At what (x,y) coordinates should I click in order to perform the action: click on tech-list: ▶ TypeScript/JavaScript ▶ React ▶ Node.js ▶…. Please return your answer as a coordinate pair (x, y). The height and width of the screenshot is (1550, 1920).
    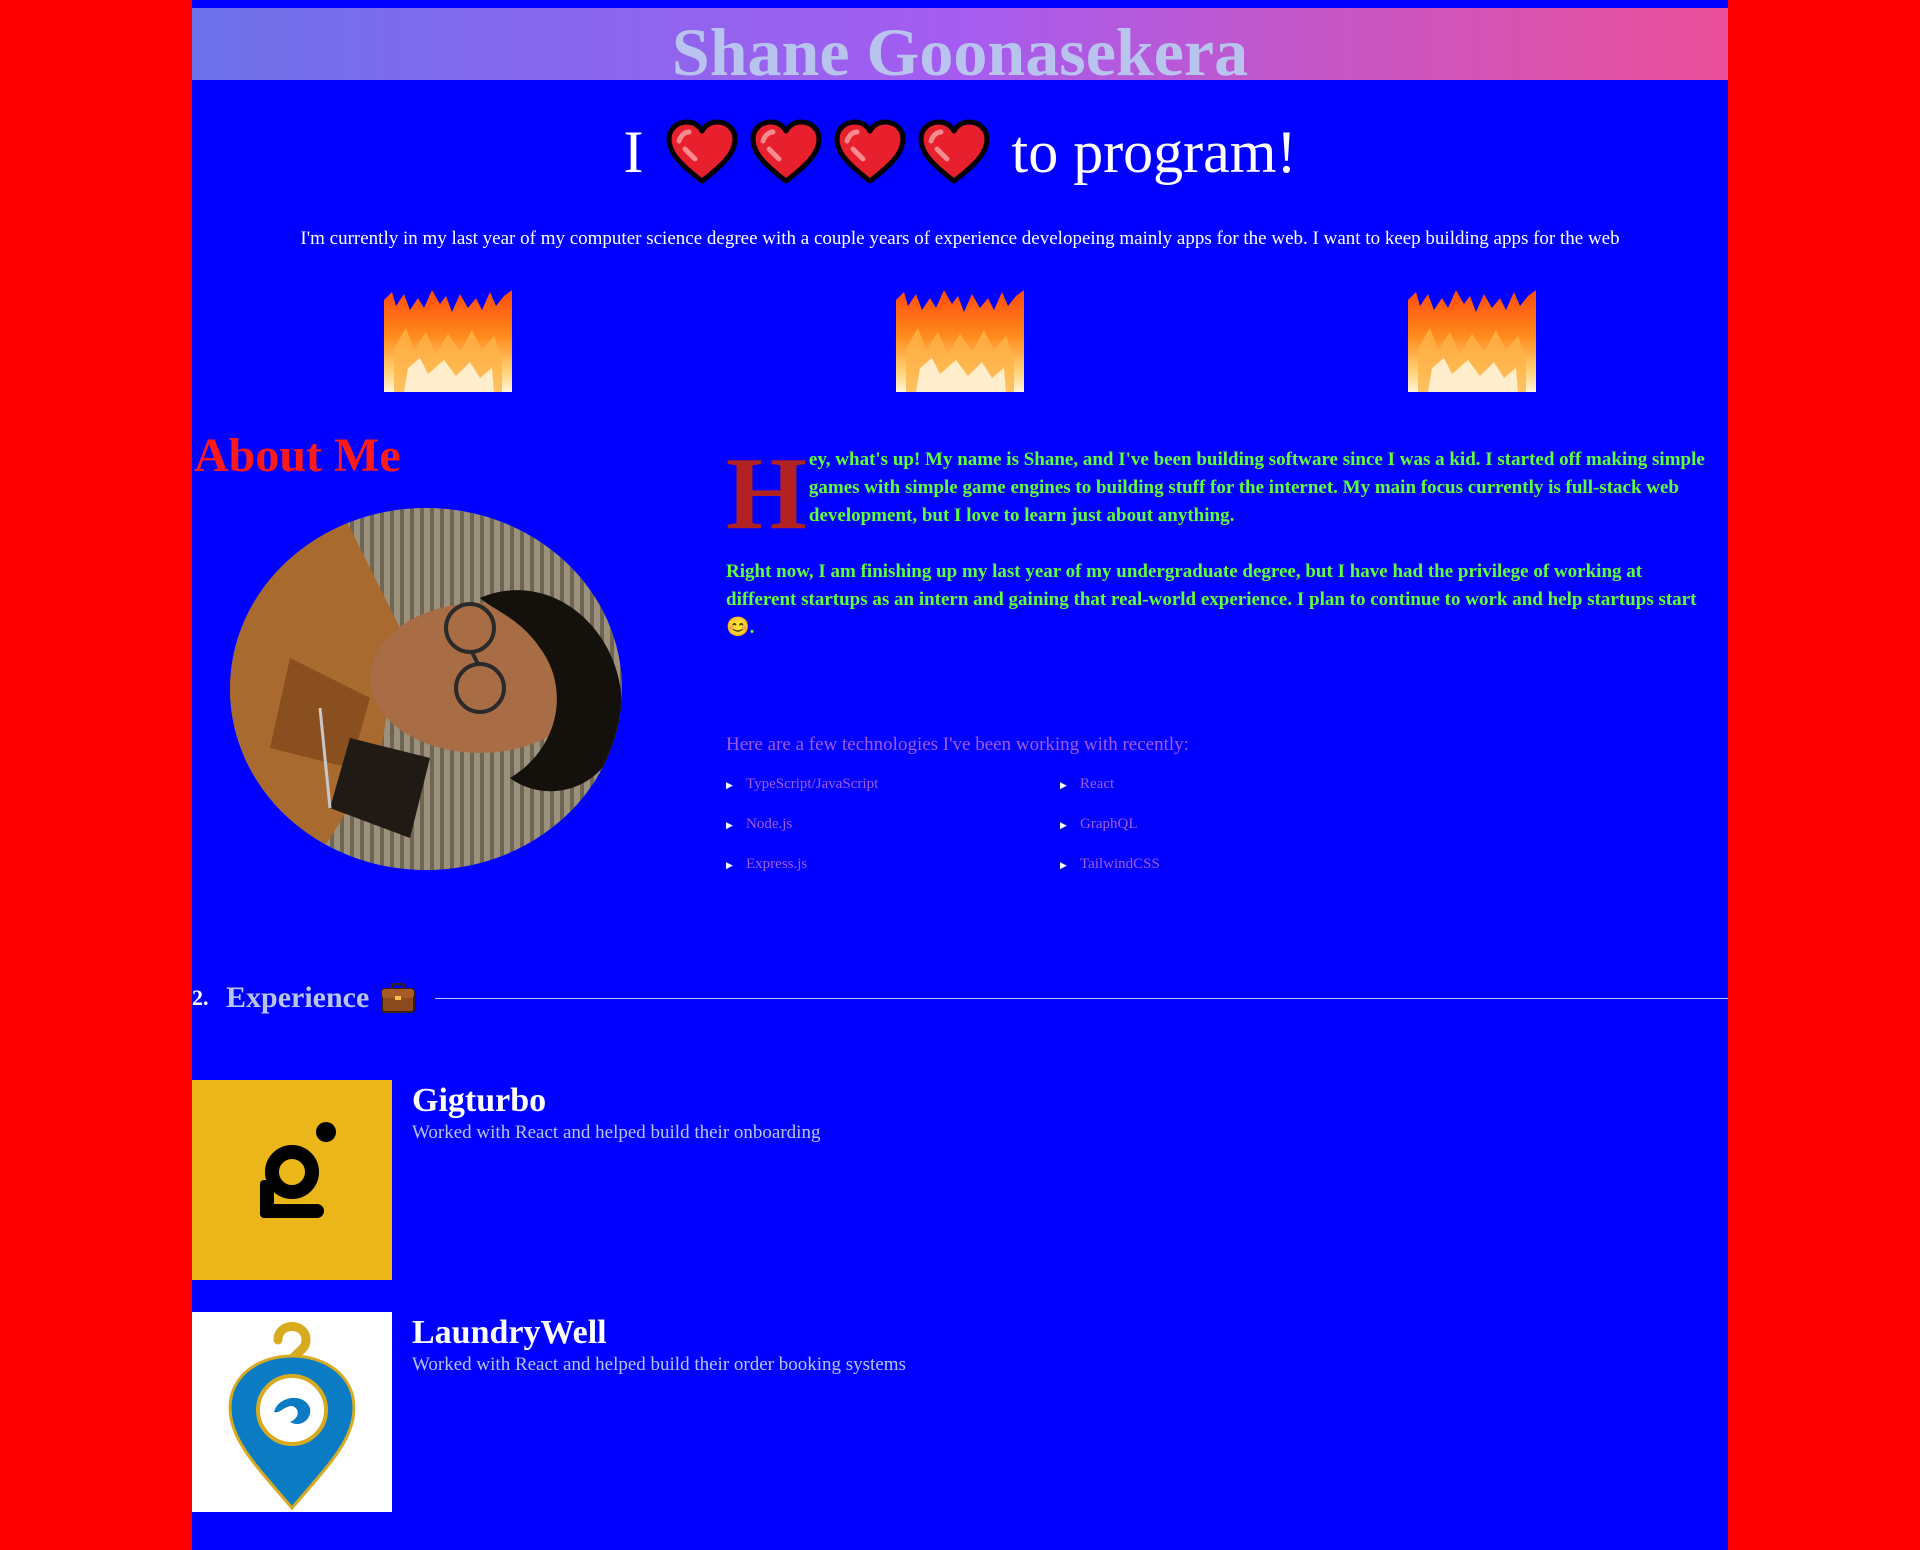
    Looking at the image, I should click on (1026, 836).